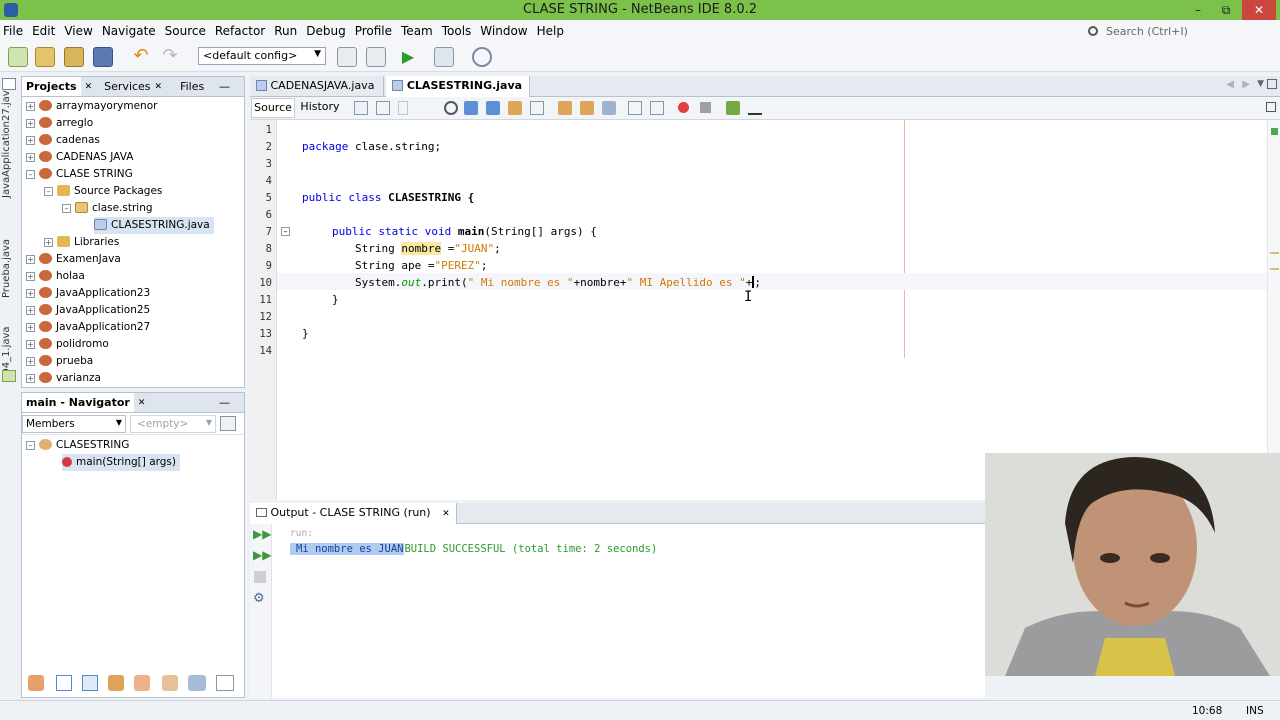 Image resolution: width=1280 pixels, height=720 pixels. I want to click on tree-item: + varianza, so click(63, 378).